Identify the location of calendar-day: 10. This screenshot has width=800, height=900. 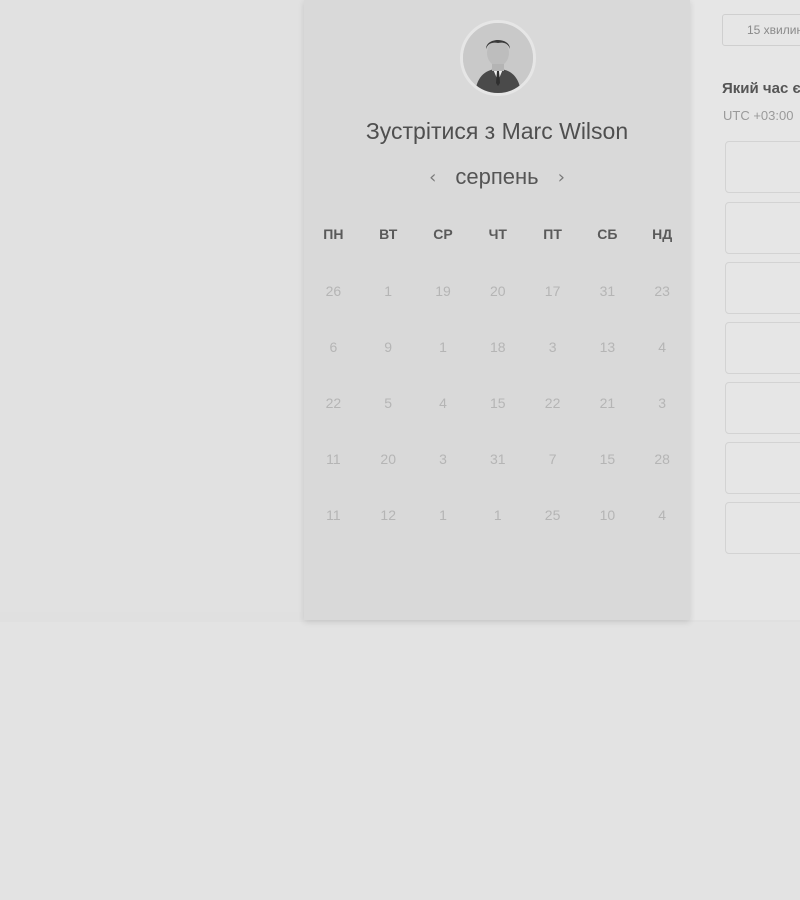
(607, 515).